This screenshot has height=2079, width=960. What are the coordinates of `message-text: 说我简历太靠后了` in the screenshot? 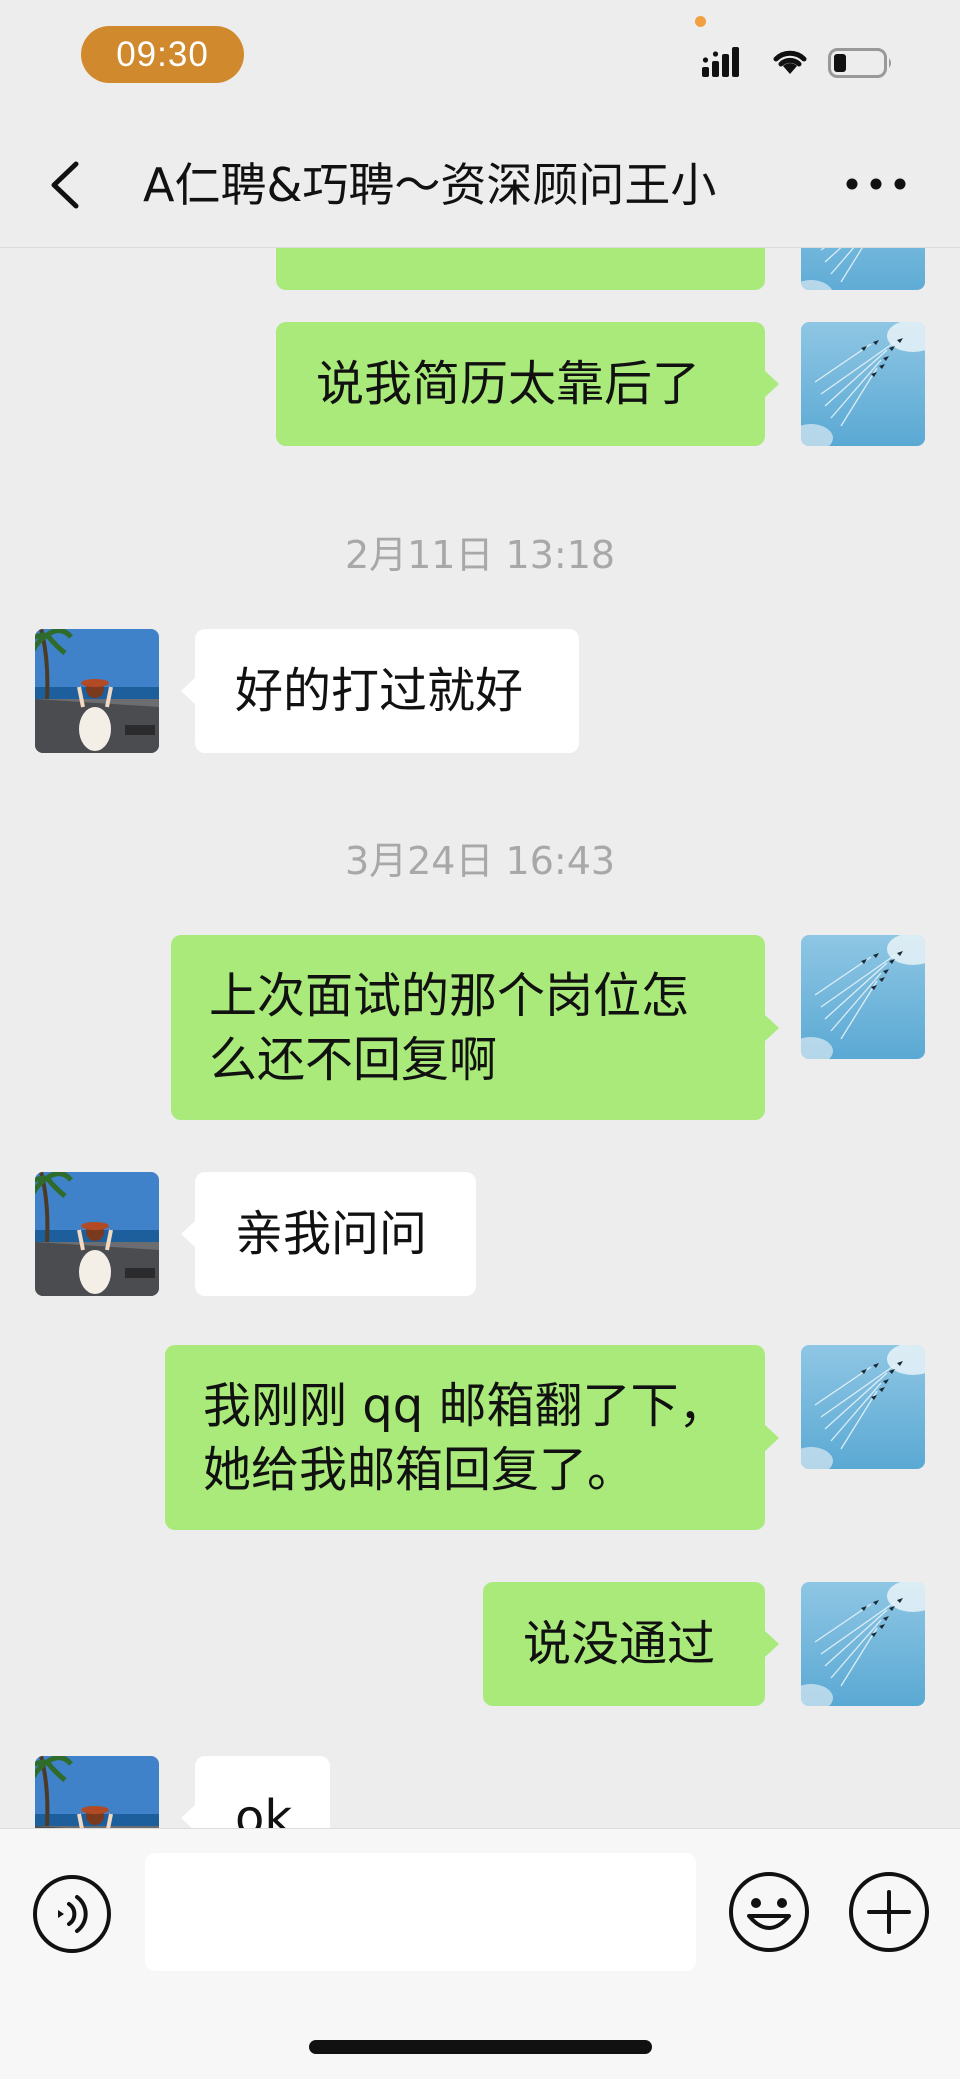 It's located at (508, 384).